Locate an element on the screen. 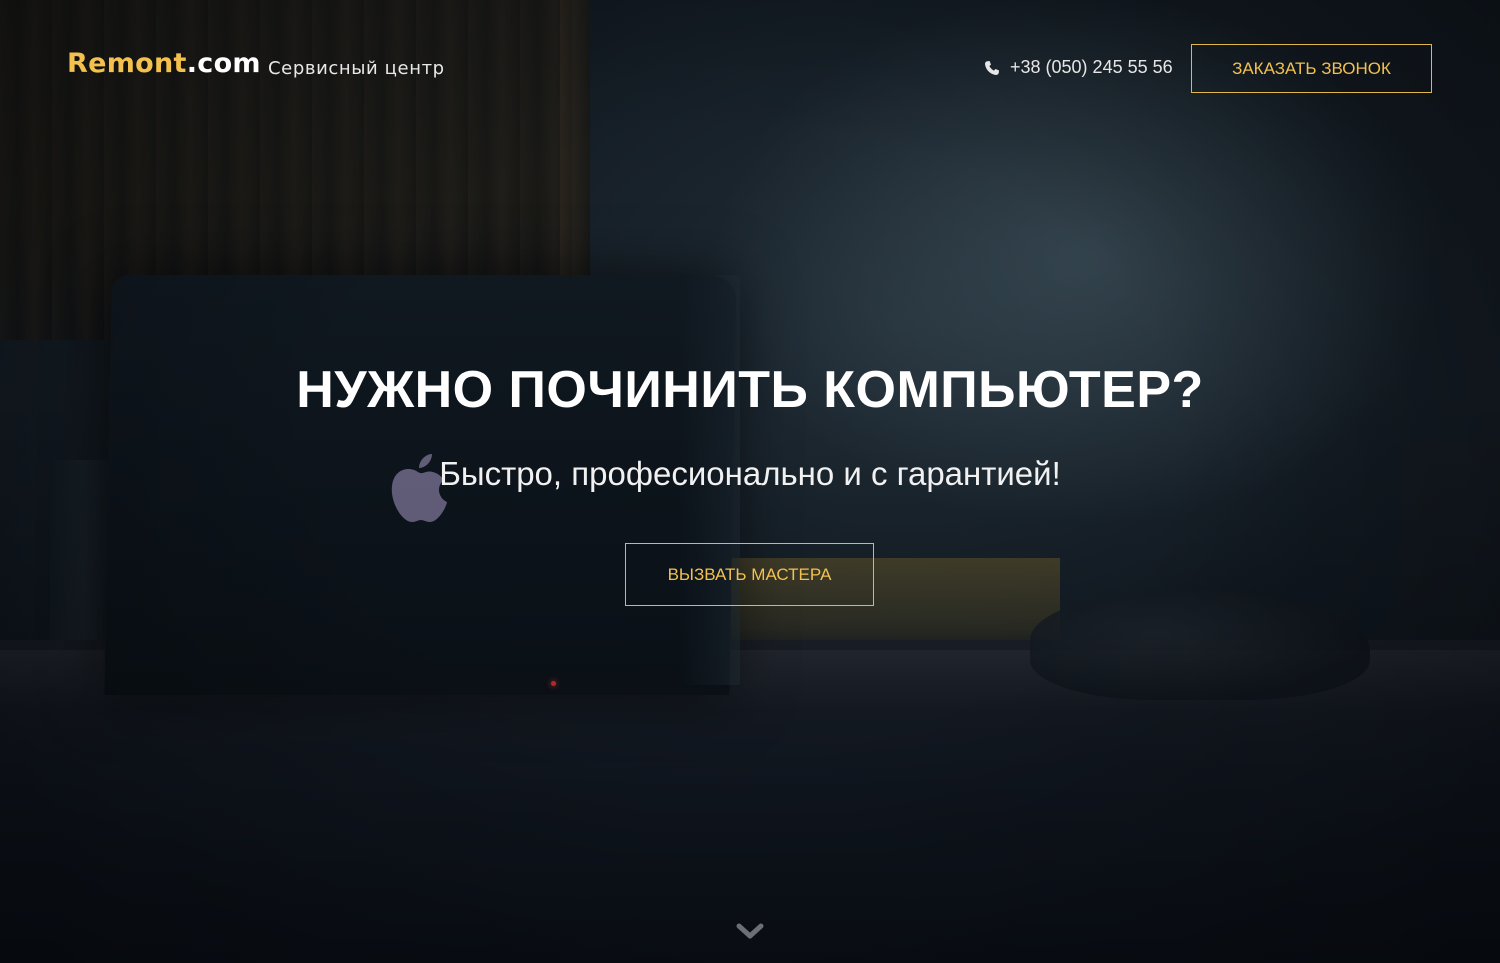 The width and height of the screenshot is (1500, 963). hero-title: НУЖНО ПОЧИНИТЬ КОМПЬЮТЕР? is located at coordinates (750, 390).